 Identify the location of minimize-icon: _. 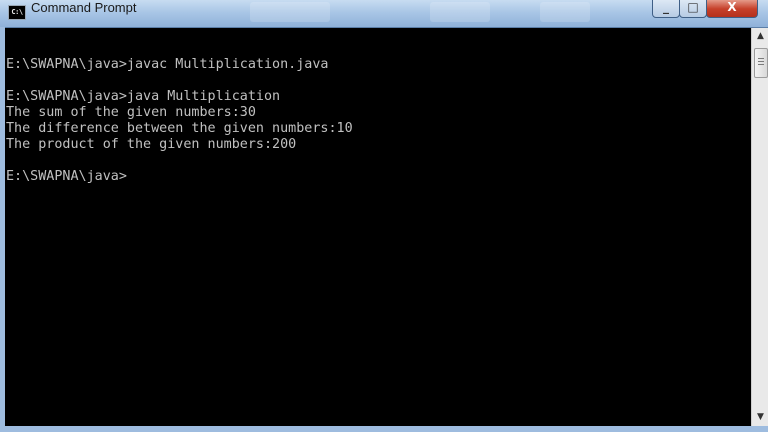
(666, 7).